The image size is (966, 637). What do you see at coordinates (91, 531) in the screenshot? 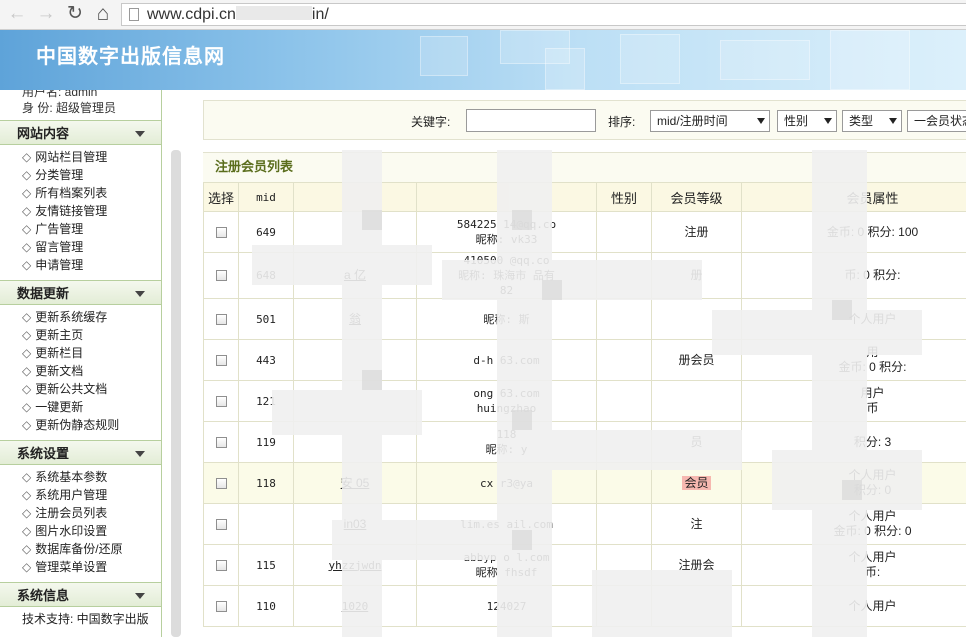
I see `menu-item-watermark: ◇ 图片水印设置` at bounding box center [91, 531].